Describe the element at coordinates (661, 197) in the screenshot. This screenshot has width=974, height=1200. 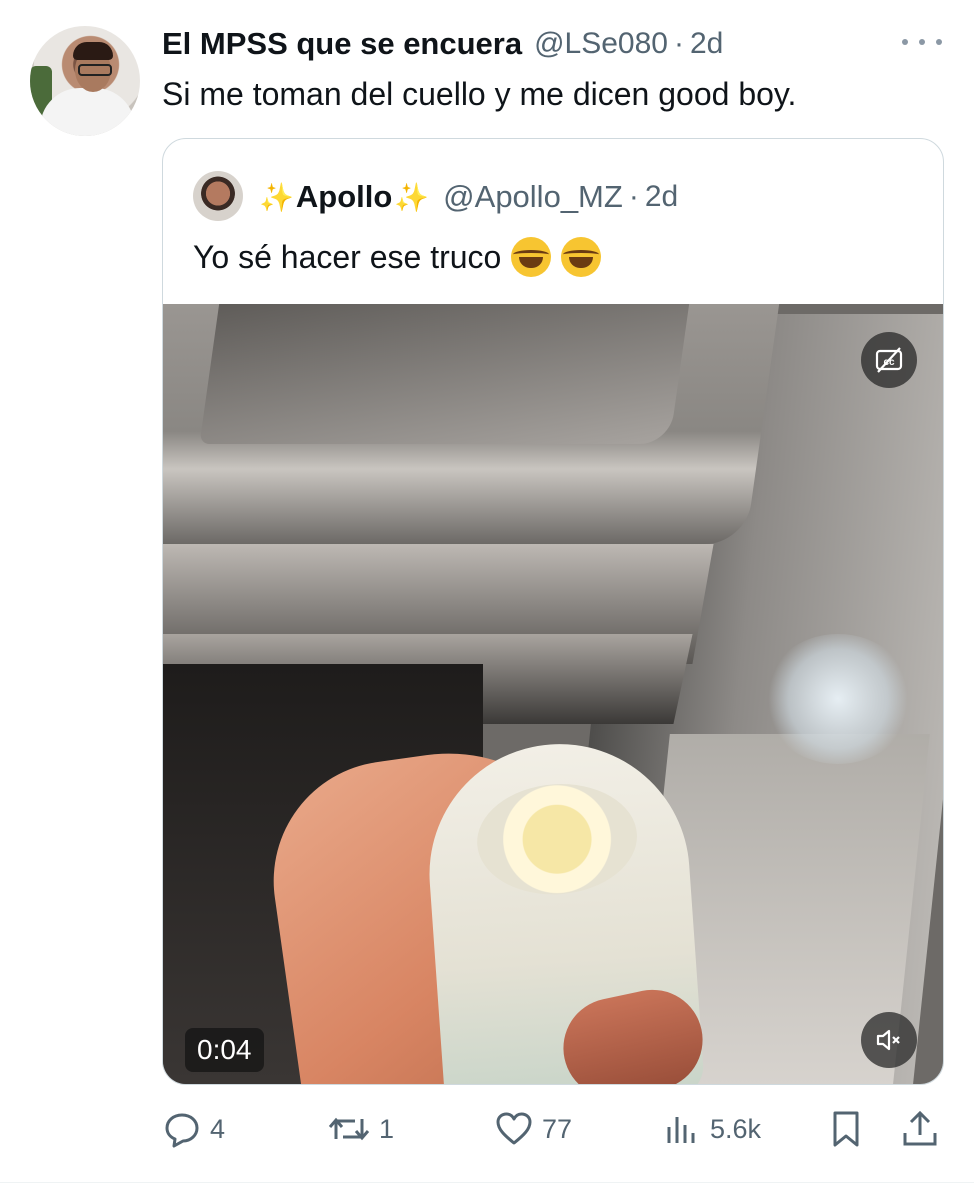
I see `quoted-tweet-time: 2d` at that location.